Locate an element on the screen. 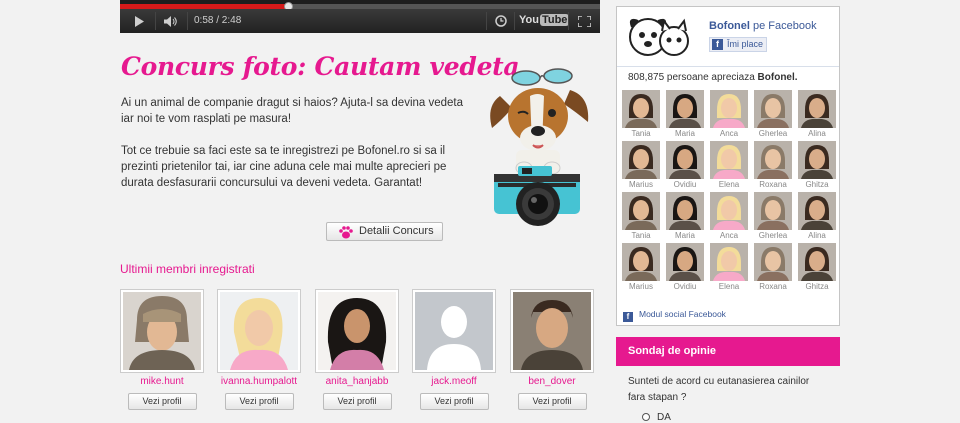  contest-details-button: Detalii Concurs is located at coordinates (384, 231).